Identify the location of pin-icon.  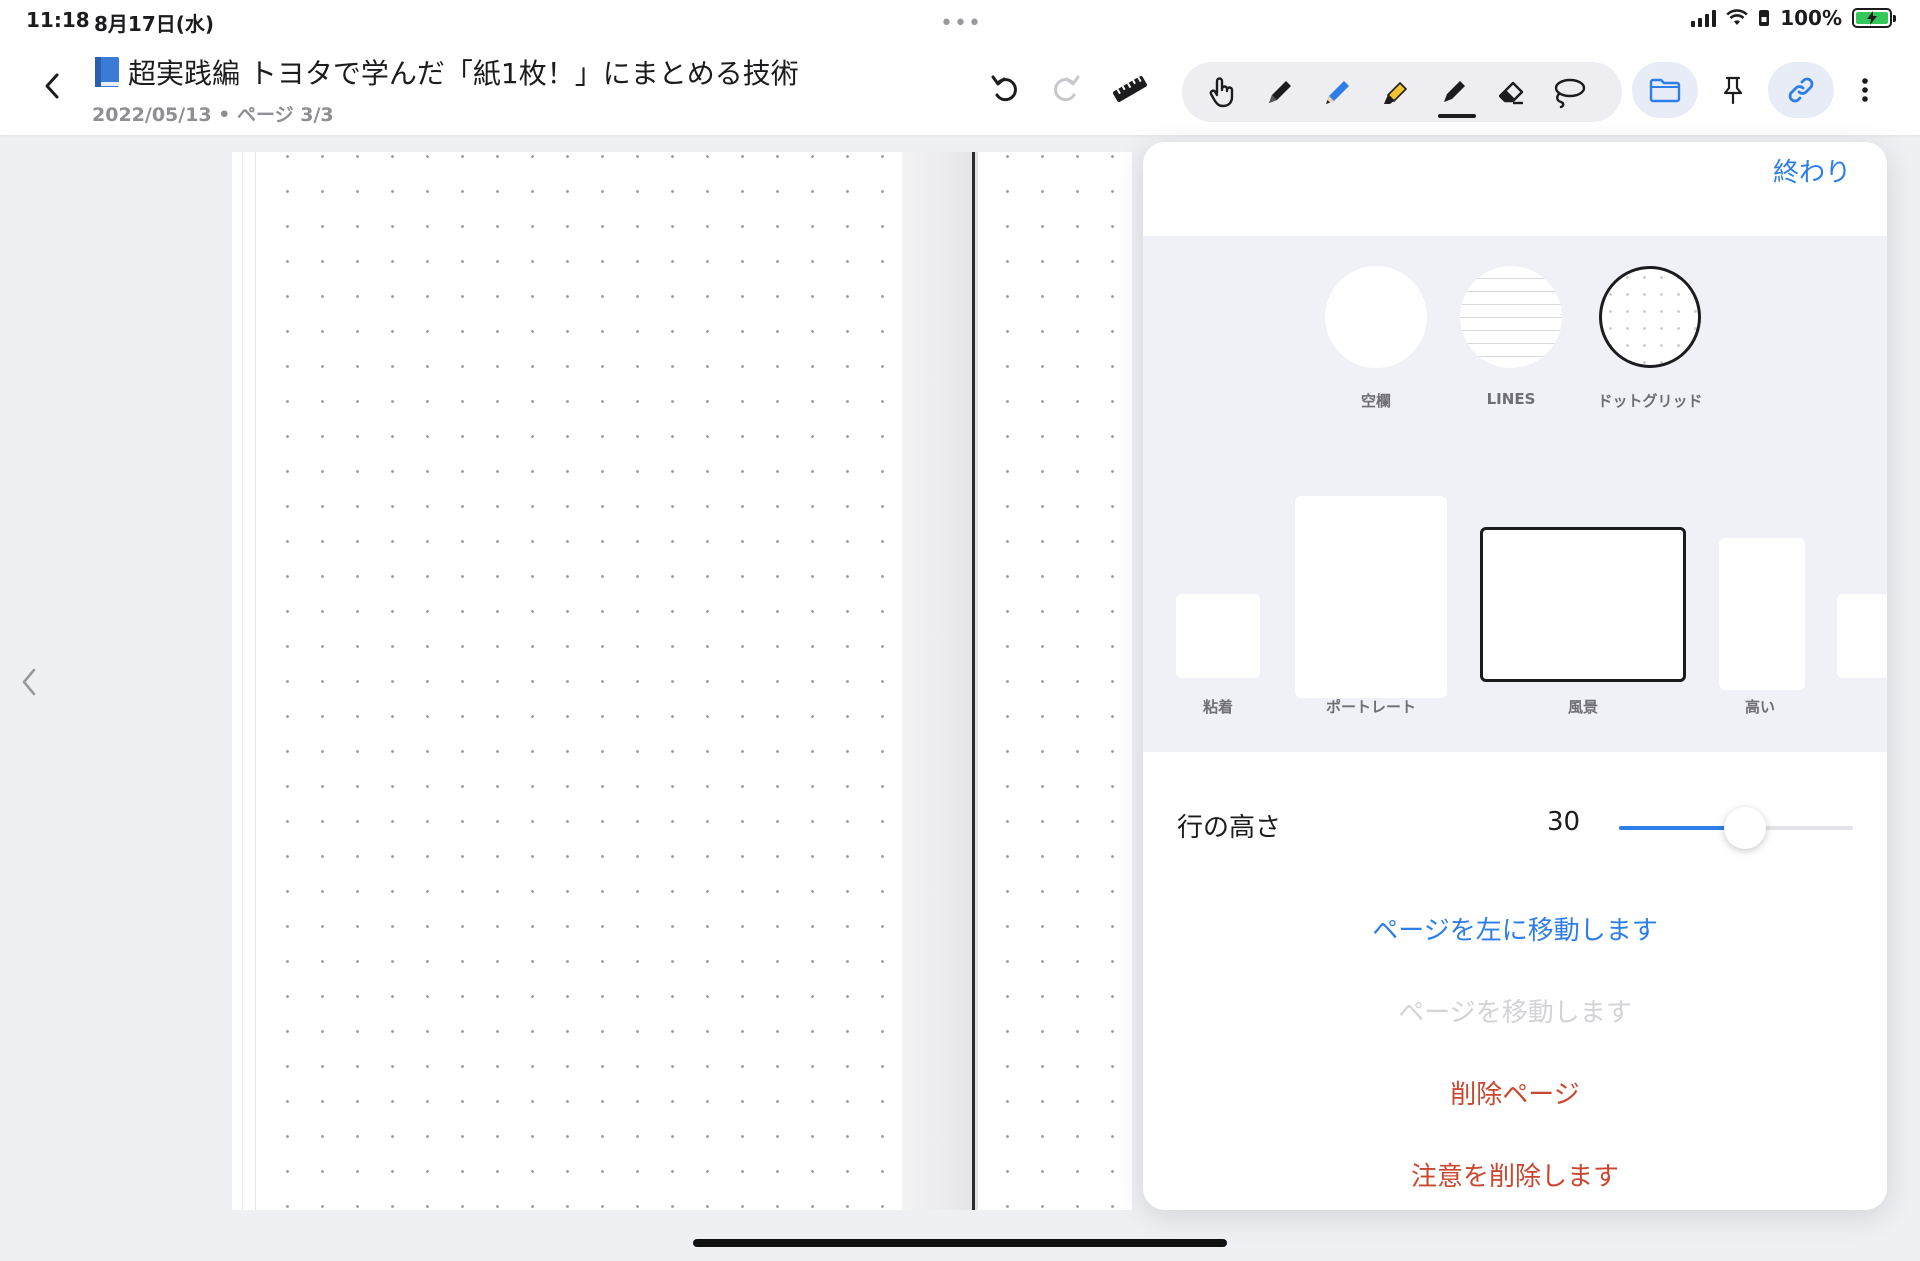
(1733, 90).